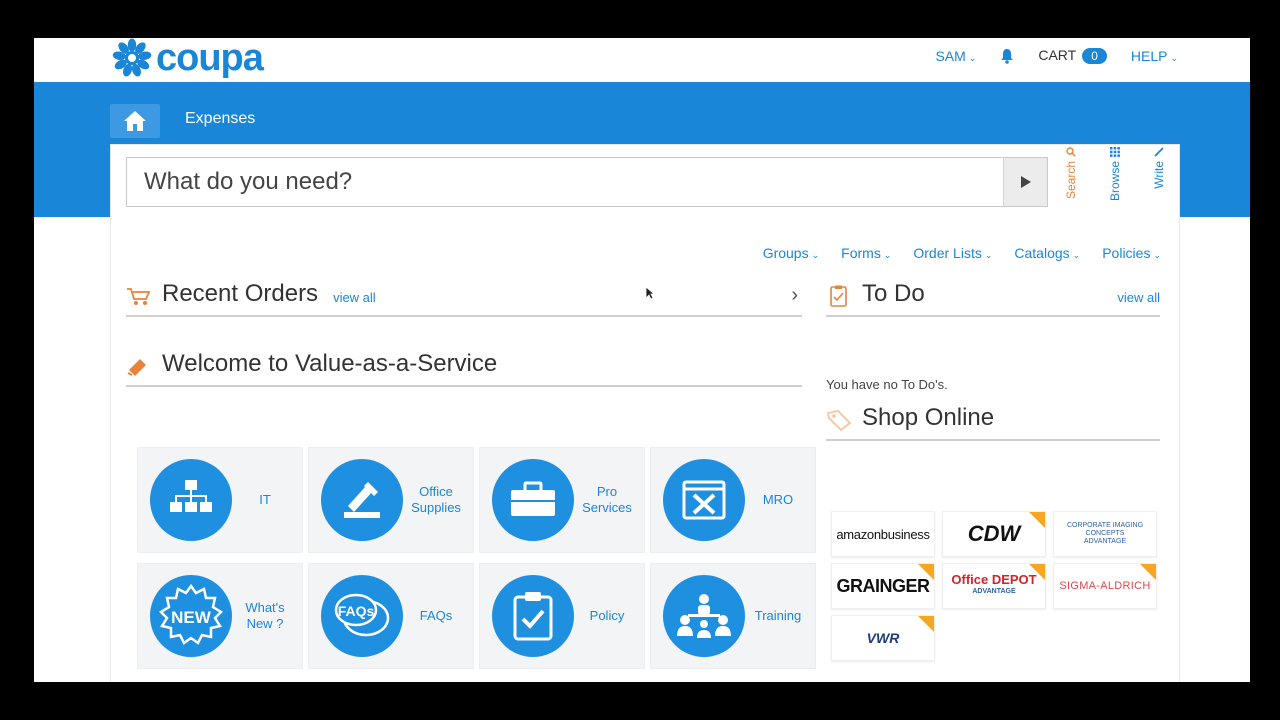 The width and height of the screenshot is (1280, 720). What do you see at coordinates (839, 420) in the screenshot?
I see `price-tag-icon` at bounding box center [839, 420].